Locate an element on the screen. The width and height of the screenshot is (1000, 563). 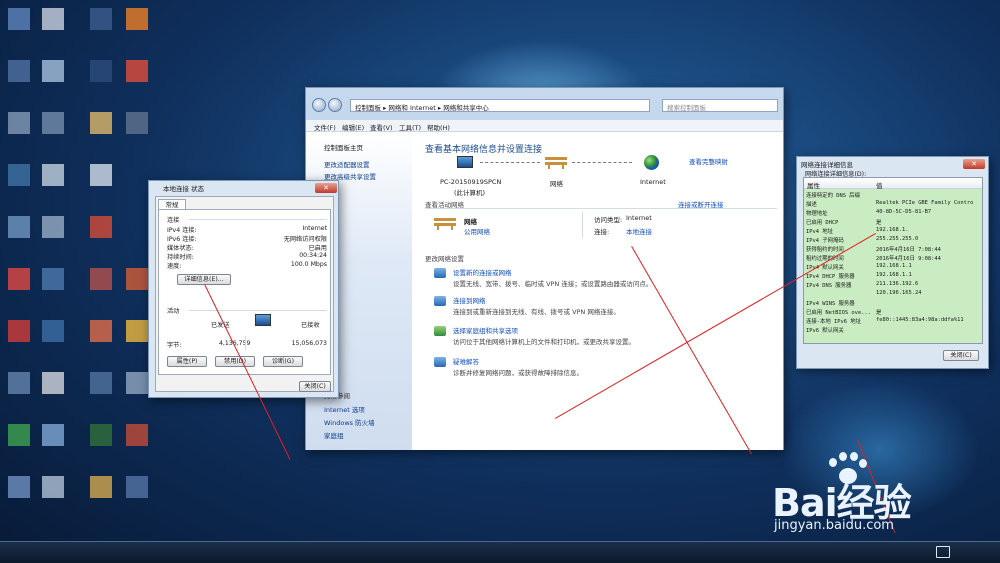
local-connection-link: 本地连接 is located at coordinates (639, 231).